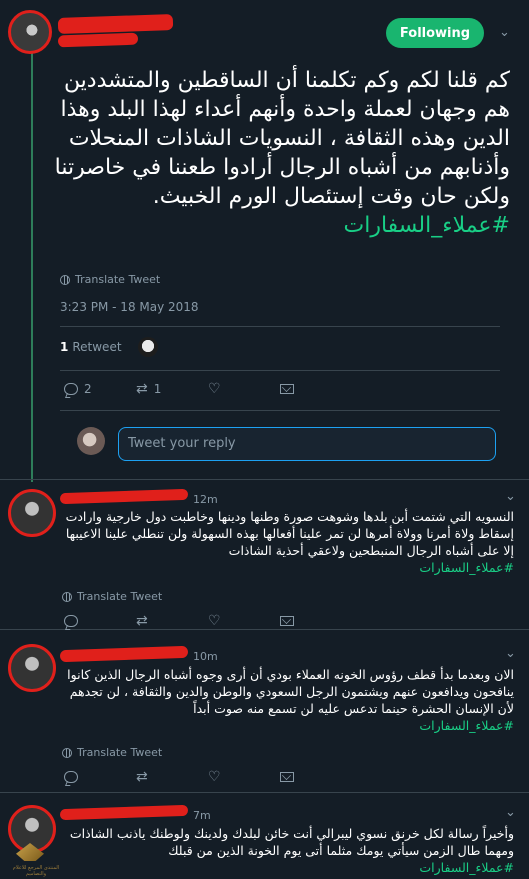  I want to click on retweeter-avatar, so click(148, 347).